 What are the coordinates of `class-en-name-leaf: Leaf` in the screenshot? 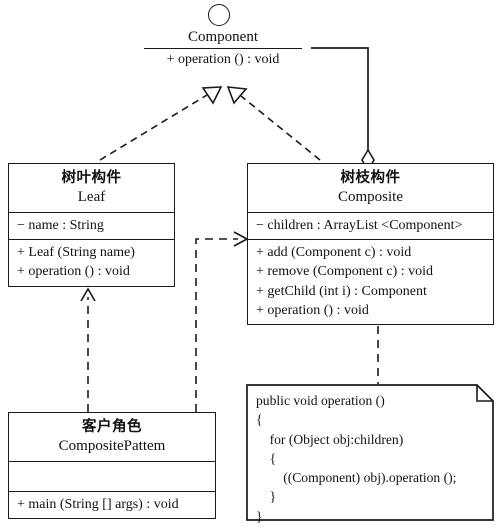 It's located at (91, 196).